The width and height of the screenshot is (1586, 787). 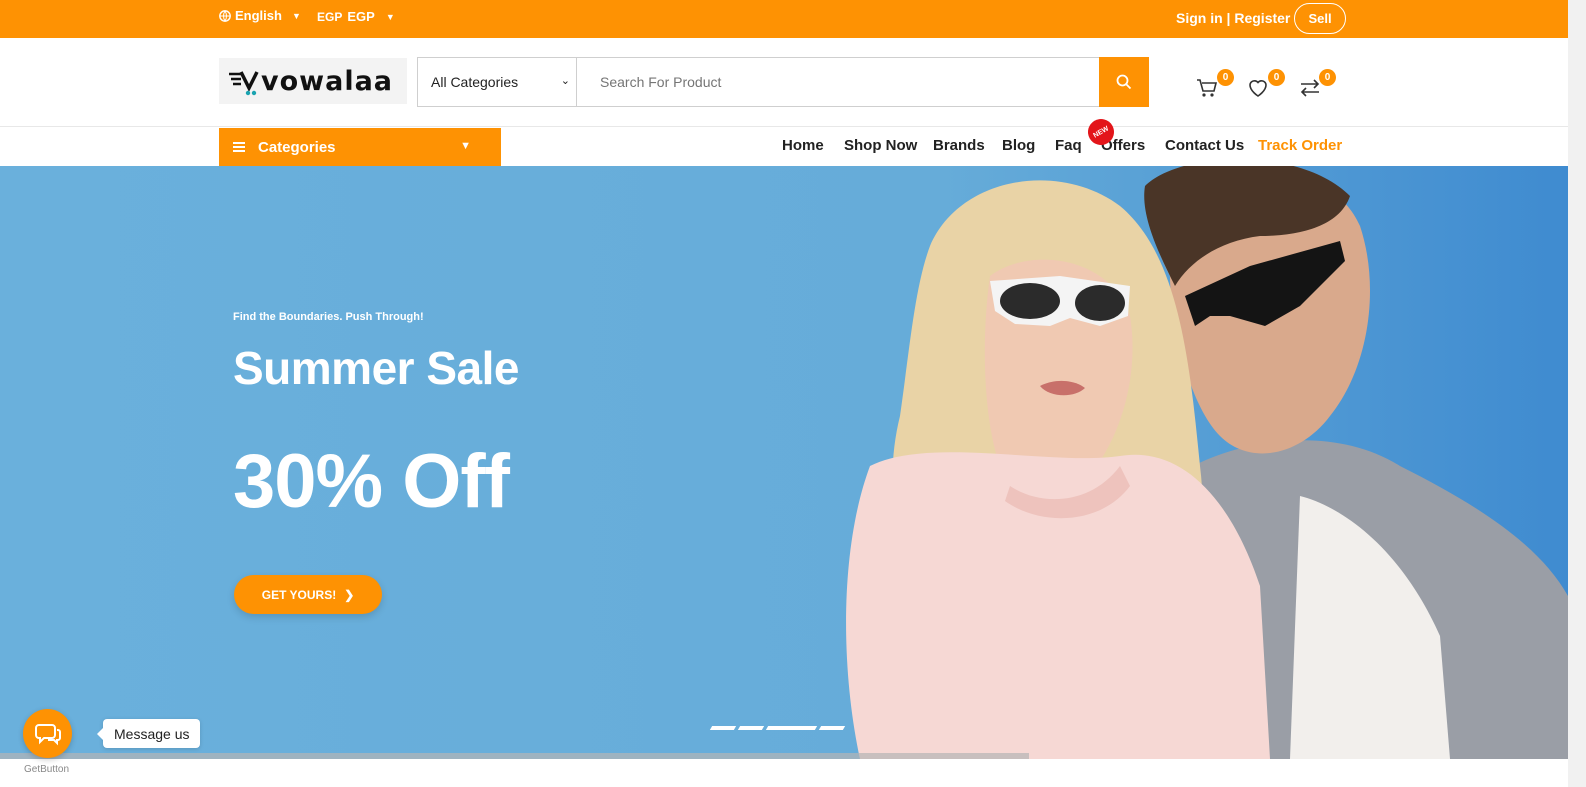 I want to click on logo-text: vowalaa, so click(x=327, y=81).